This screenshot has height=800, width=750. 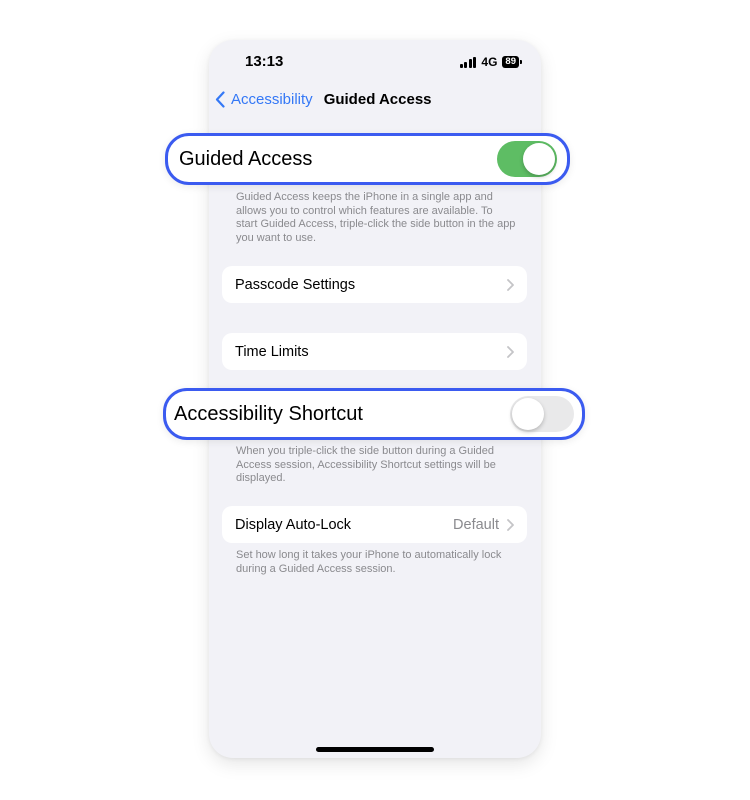 I want to click on guided-access-row: Guided Access, so click(x=367, y=159).